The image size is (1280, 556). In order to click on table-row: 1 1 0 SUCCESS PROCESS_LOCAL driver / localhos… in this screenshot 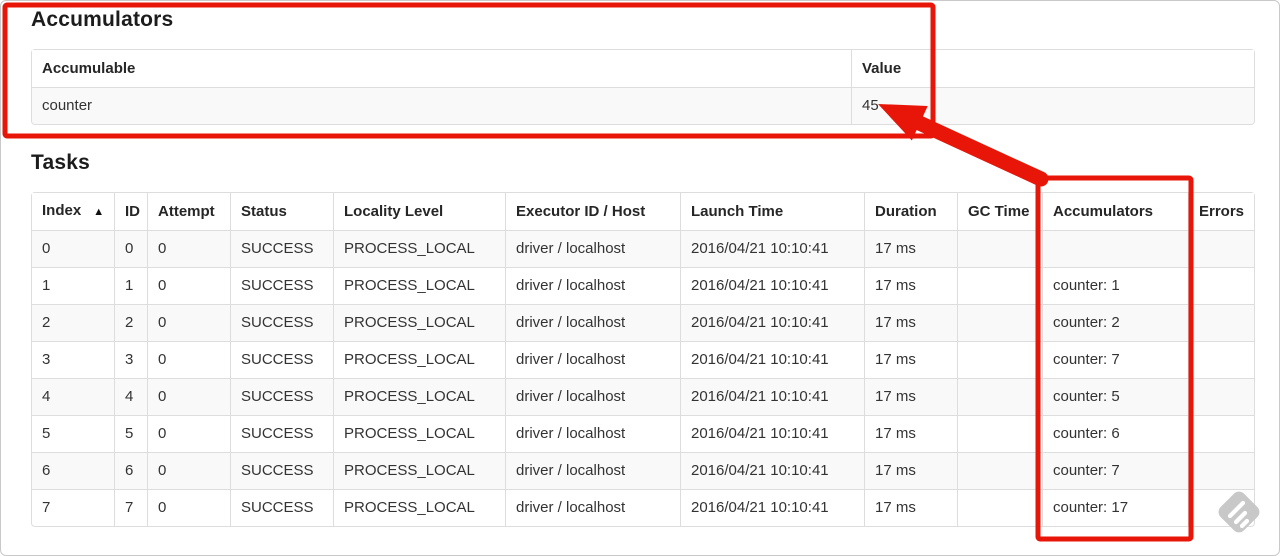, I will do `click(643, 285)`.